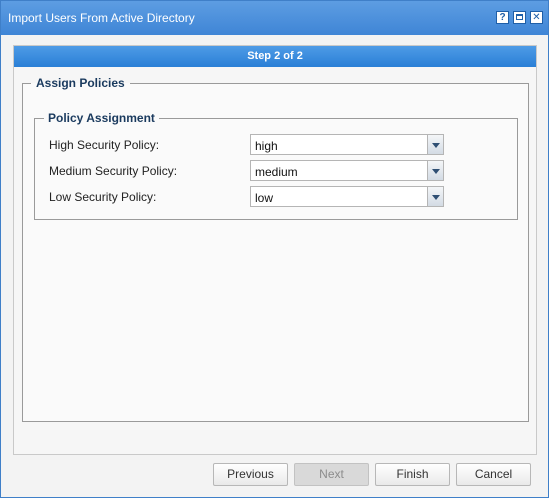 The width and height of the screenshot is (549, 498). What do you see at coordinates (101, 118) in the screenshot?
I see `policy-assignment-legend: Policy Assignment` at bounding box center [101, 118].